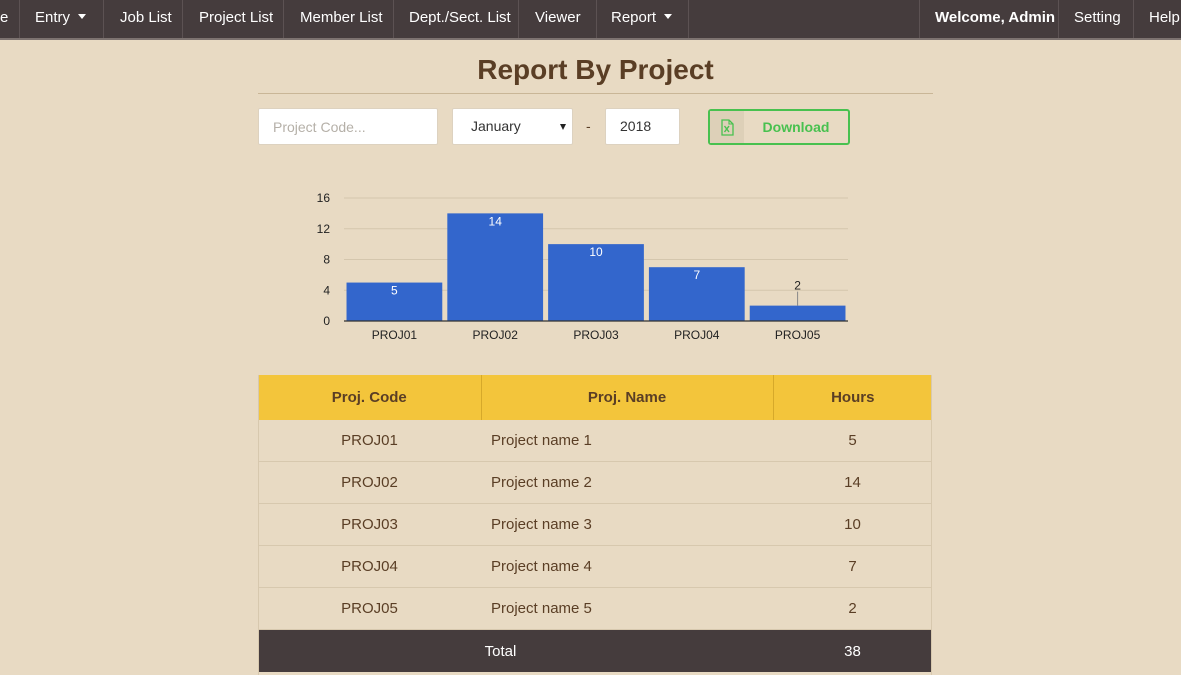 Image resolution: width=1181 pixels, height=675 pixels. I want to click on bar-value-label: 14, so click(496, 221).